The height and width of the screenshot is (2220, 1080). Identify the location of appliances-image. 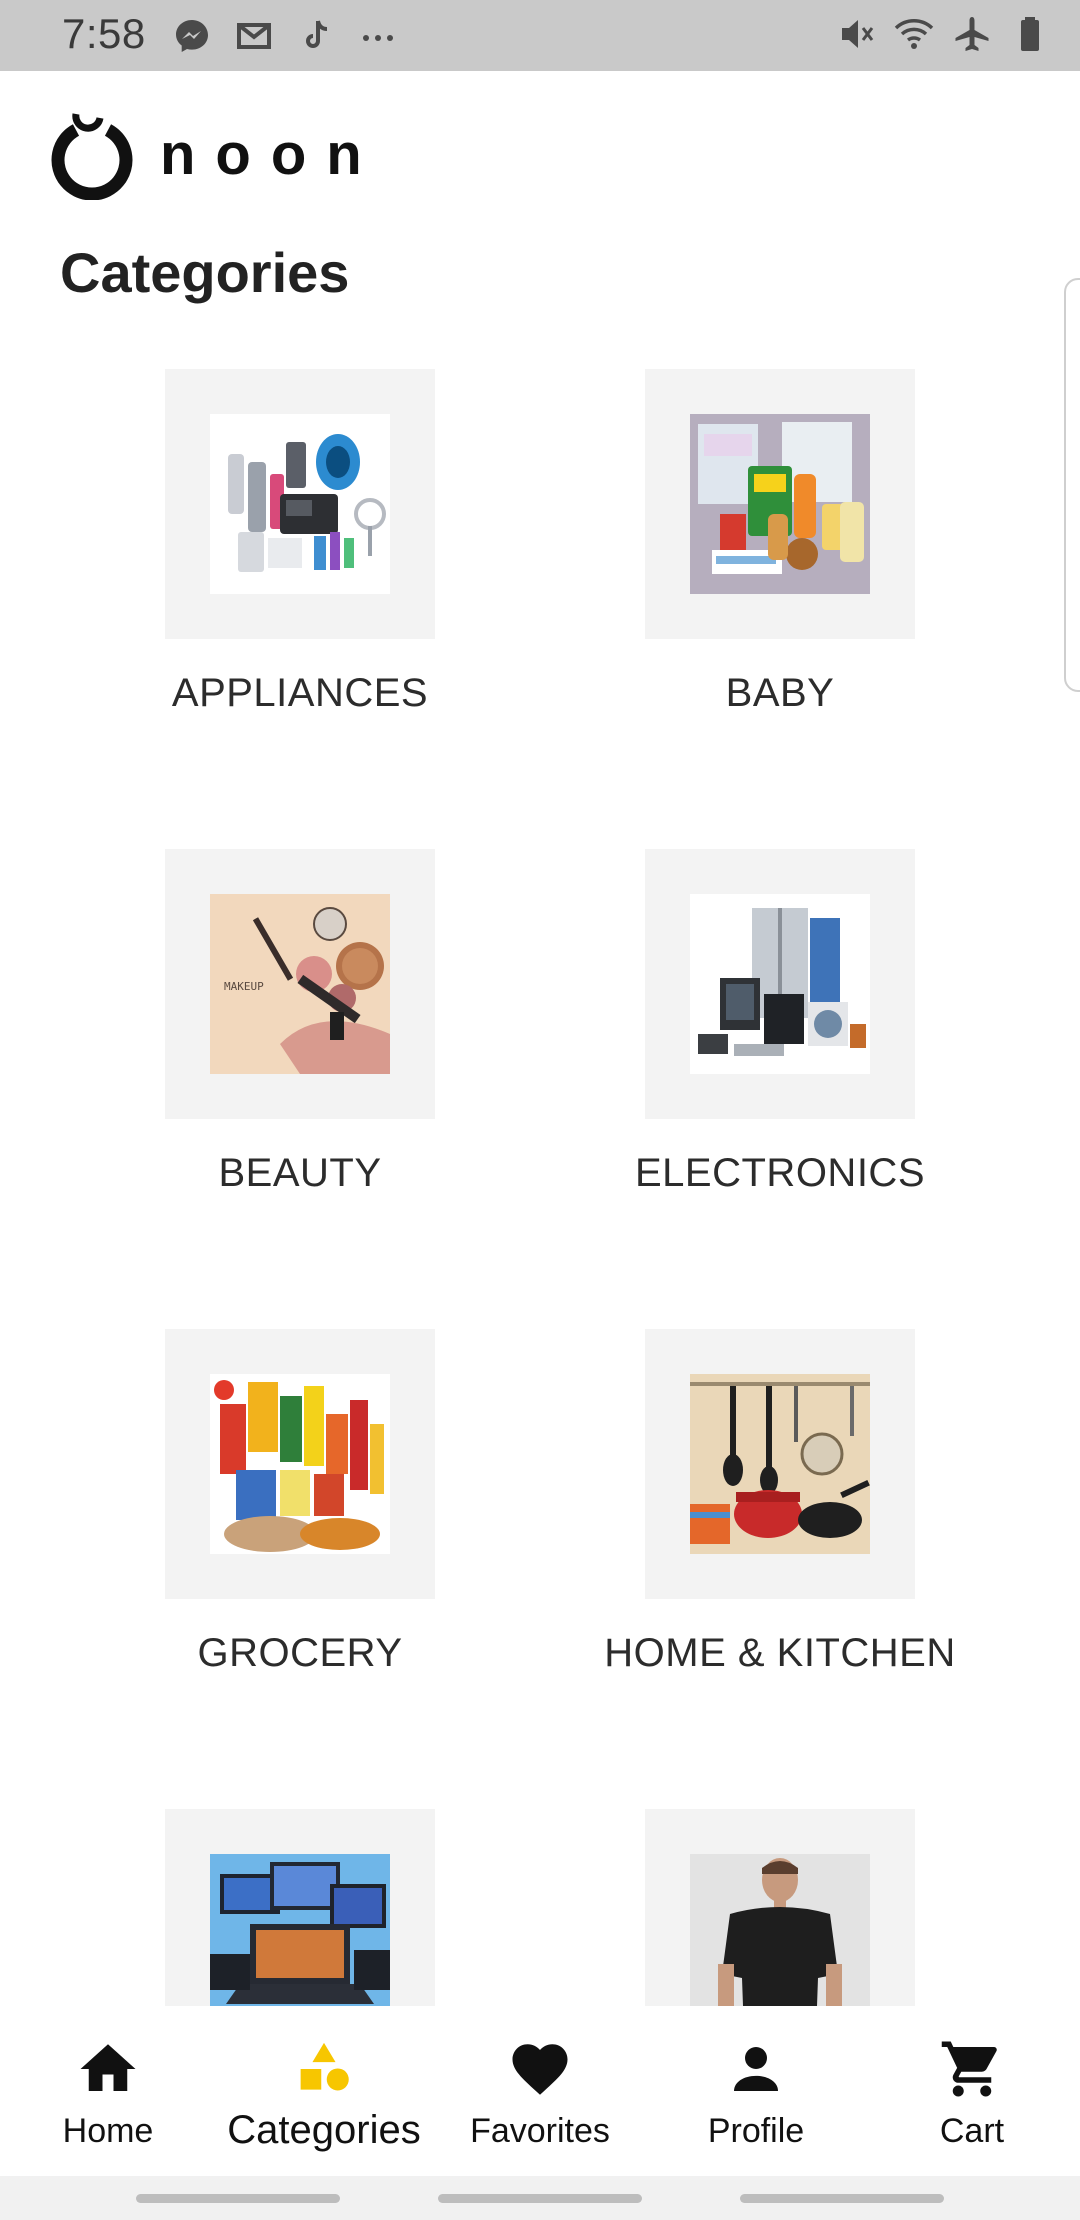
(300, 504).